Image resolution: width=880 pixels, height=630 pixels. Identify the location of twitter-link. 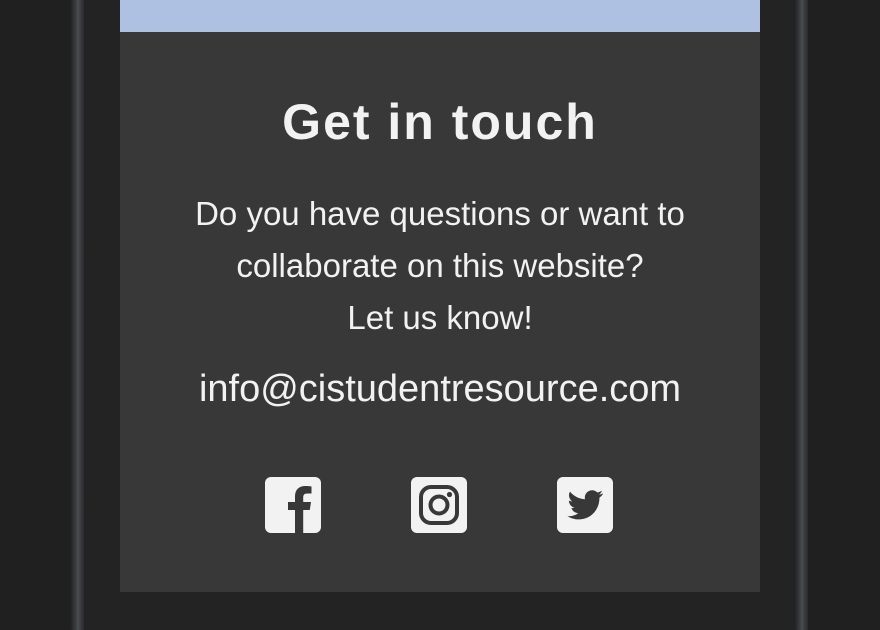
(585, 505).